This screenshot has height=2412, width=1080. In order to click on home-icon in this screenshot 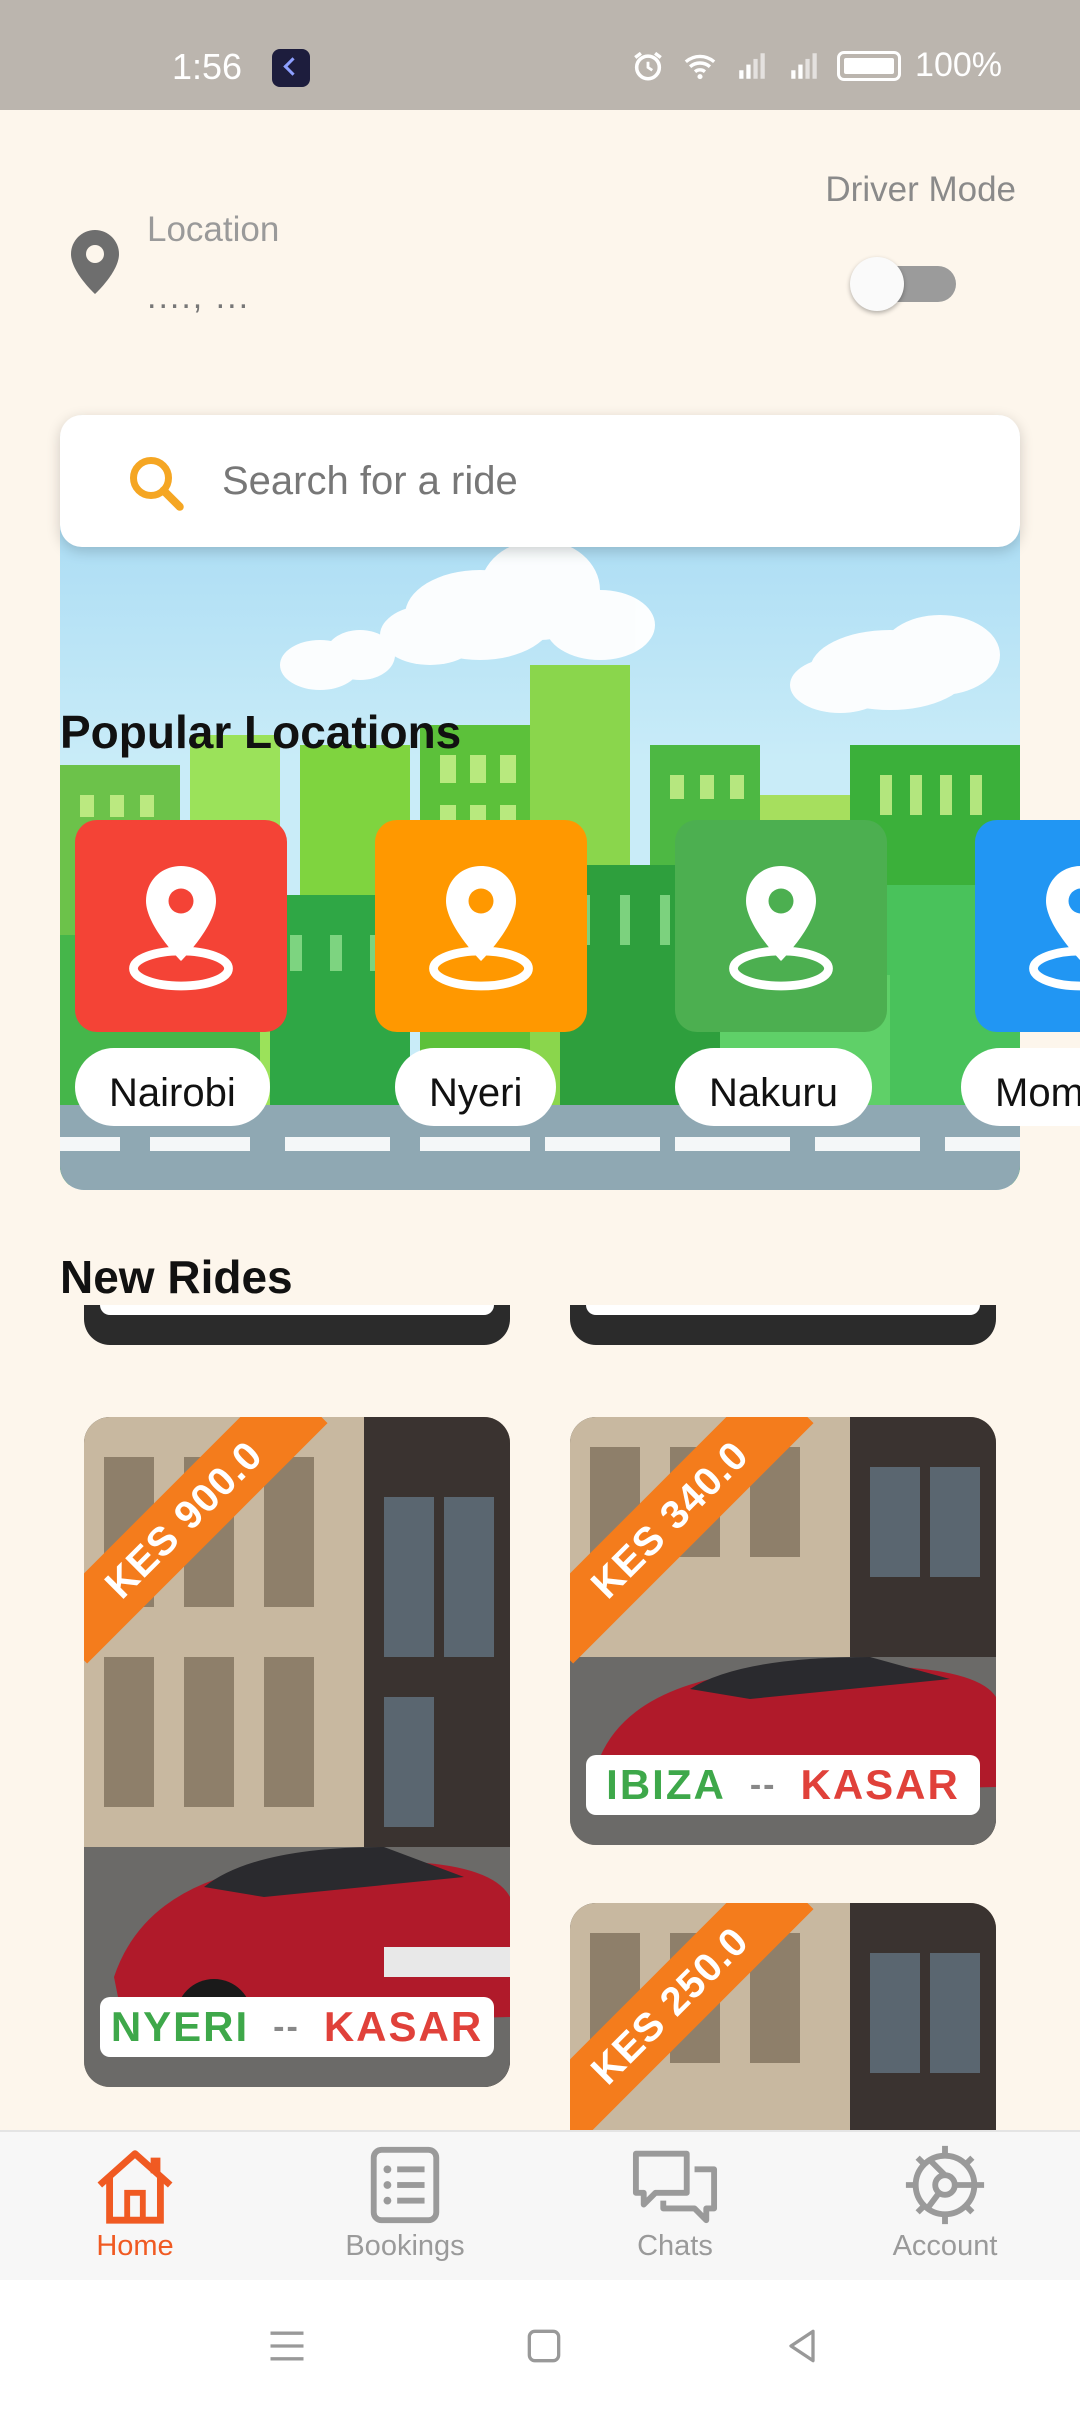, I will do `click(135, 2187)`.